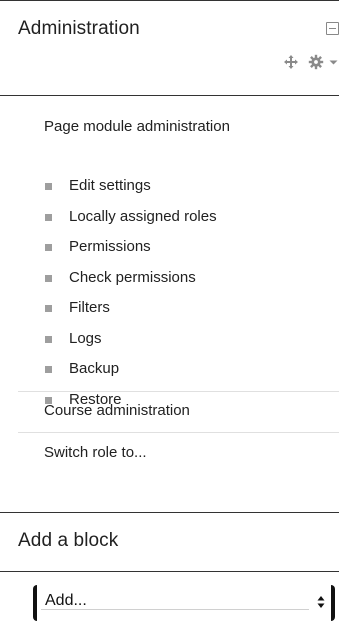 This screenshot has width=339, height=621. I want to click on menu-item-label: Logs, so click(85, 338).